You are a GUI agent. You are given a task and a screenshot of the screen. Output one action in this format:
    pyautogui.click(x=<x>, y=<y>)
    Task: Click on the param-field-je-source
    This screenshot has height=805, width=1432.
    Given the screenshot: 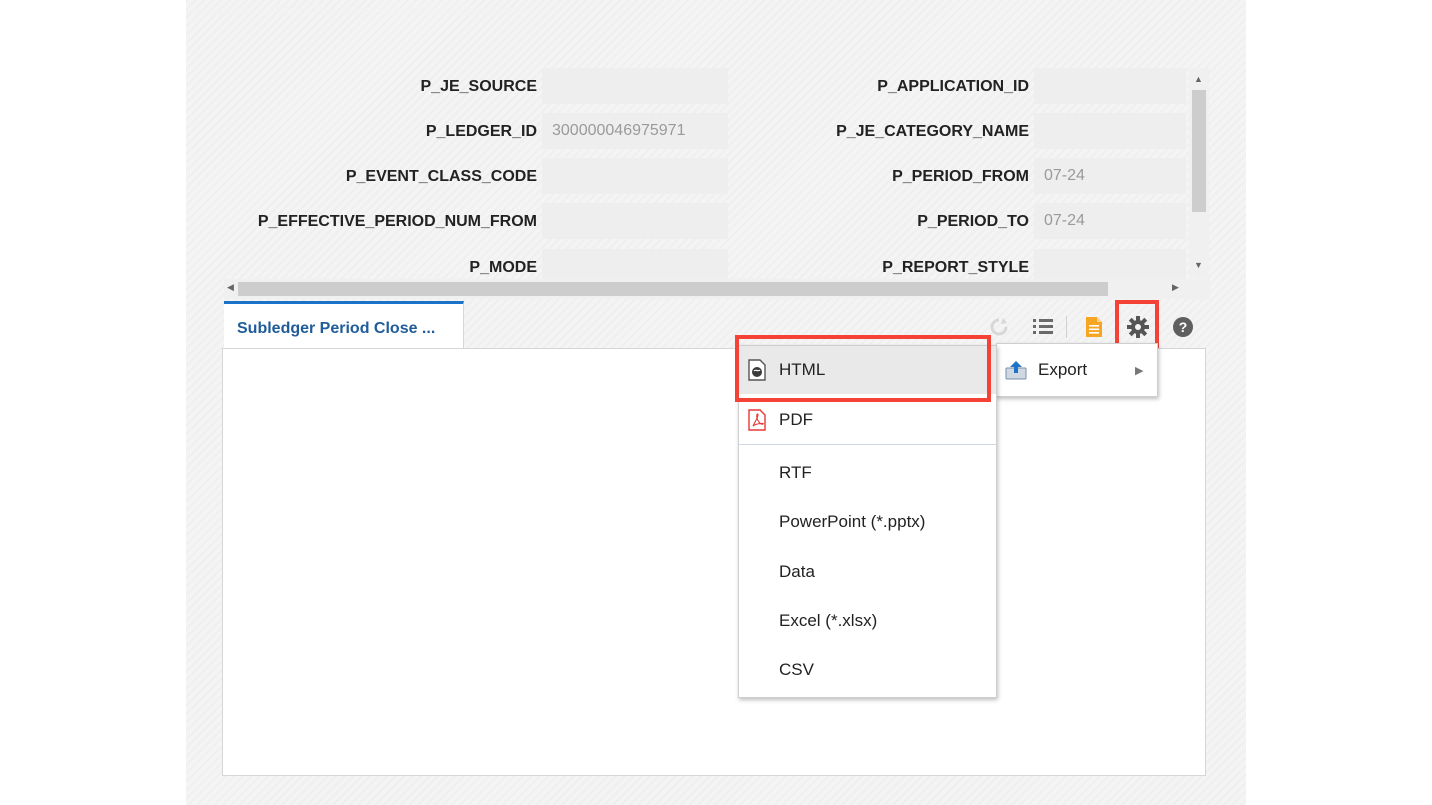 What is the action you would take?
    pyautogui.click(x=635, y=86)
    